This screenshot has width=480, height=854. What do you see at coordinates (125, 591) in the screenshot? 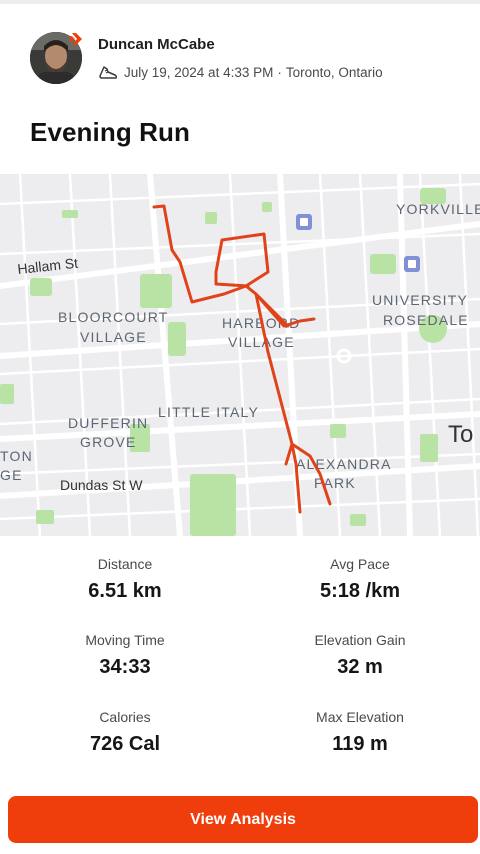
I see `stat-value: 6.51 km` at bounding box center [125, 591].